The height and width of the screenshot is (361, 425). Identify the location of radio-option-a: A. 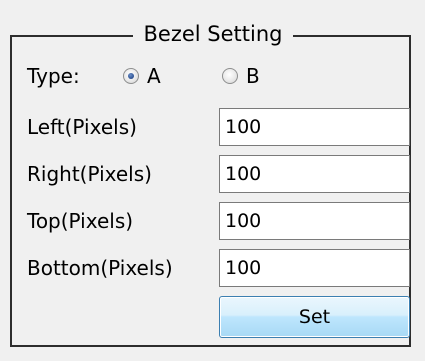
(142, 76).